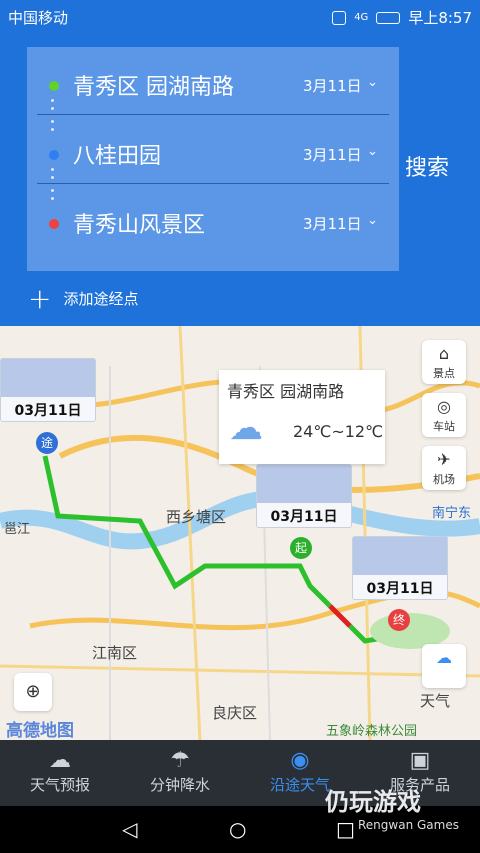 The height and width of the screenshot is (853, 480). Describe the element at coordinates (444, 406) in the screenshot. I see `station-icon: ◎` at that location.